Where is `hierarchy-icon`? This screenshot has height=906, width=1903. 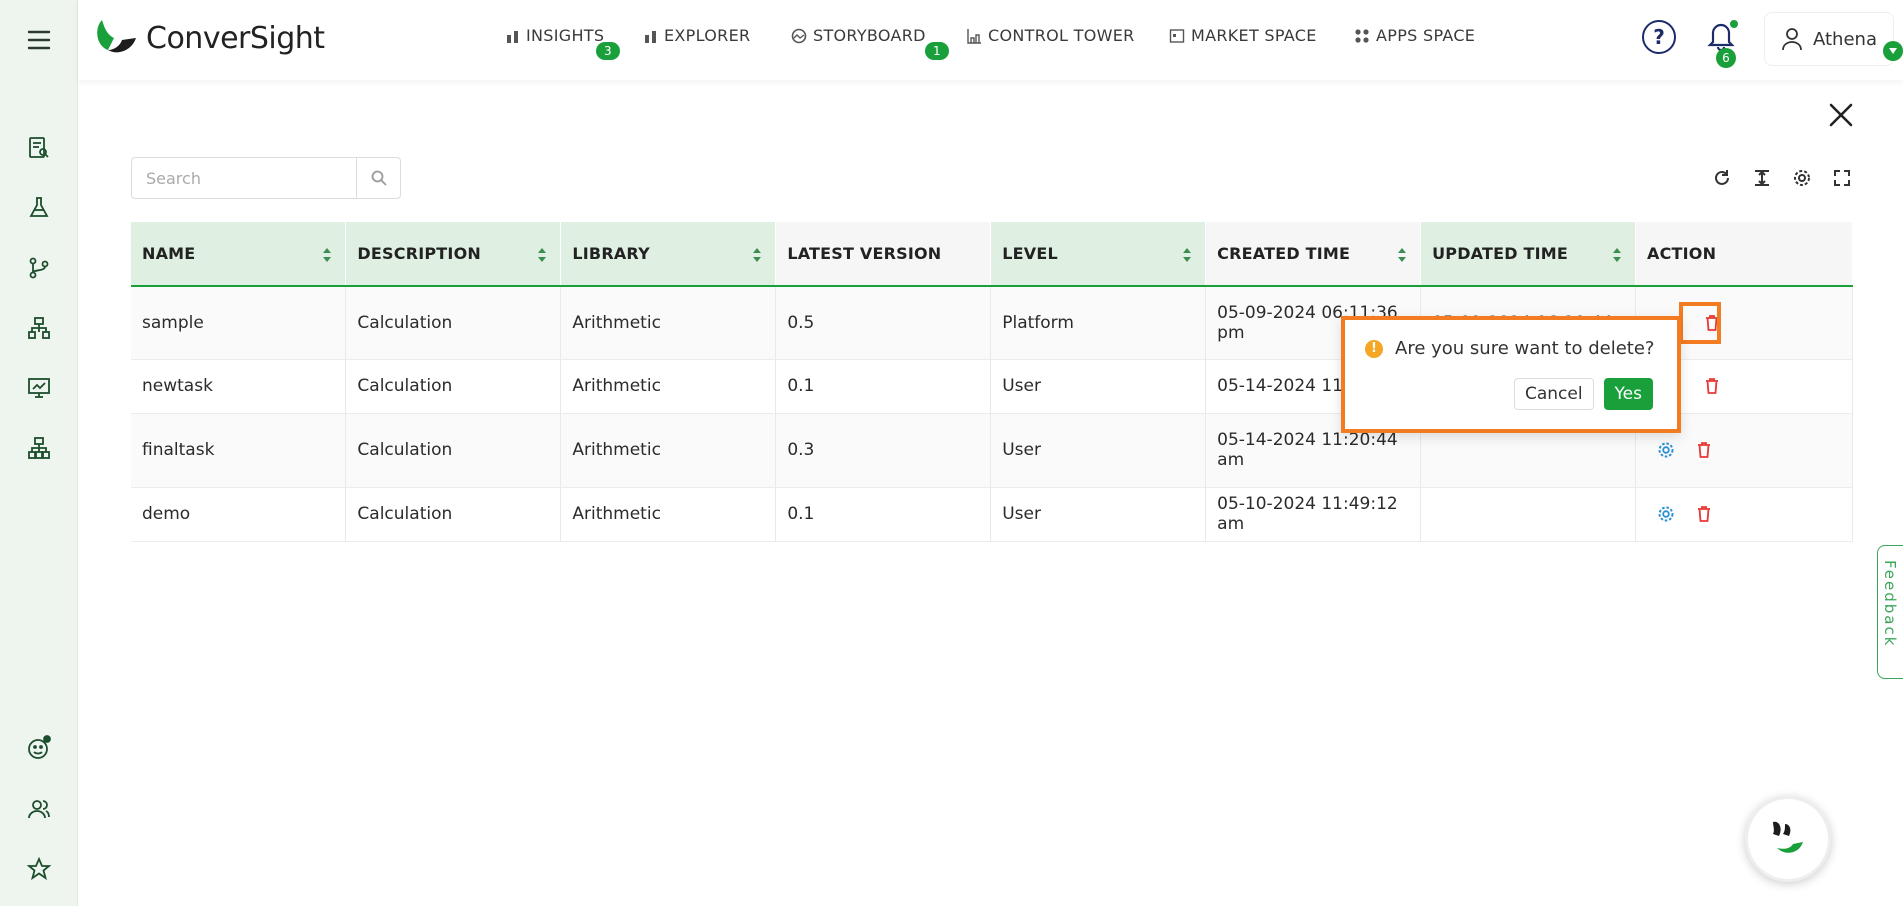
hierarchy-icon is located at coordinates (39, 328).